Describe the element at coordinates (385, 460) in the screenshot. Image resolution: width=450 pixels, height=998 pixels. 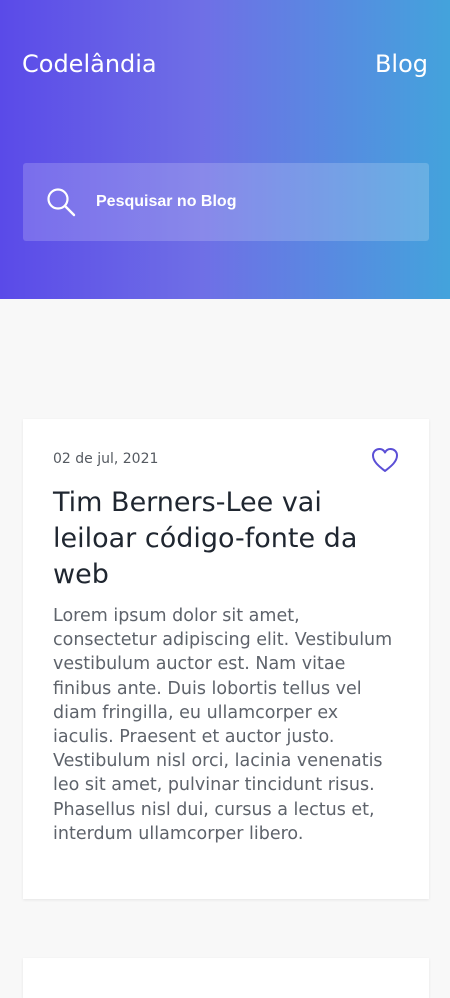
I see `heart-icon` at that location.